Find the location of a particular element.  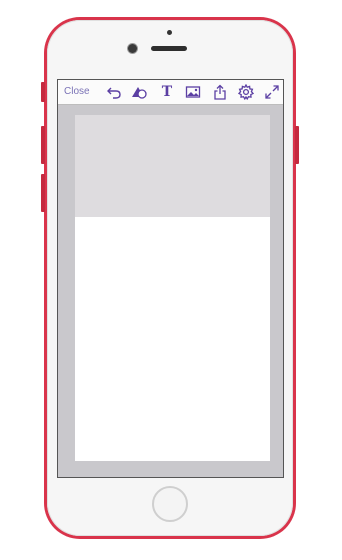

toolbar: Close T is located at coordinates (170, 92).